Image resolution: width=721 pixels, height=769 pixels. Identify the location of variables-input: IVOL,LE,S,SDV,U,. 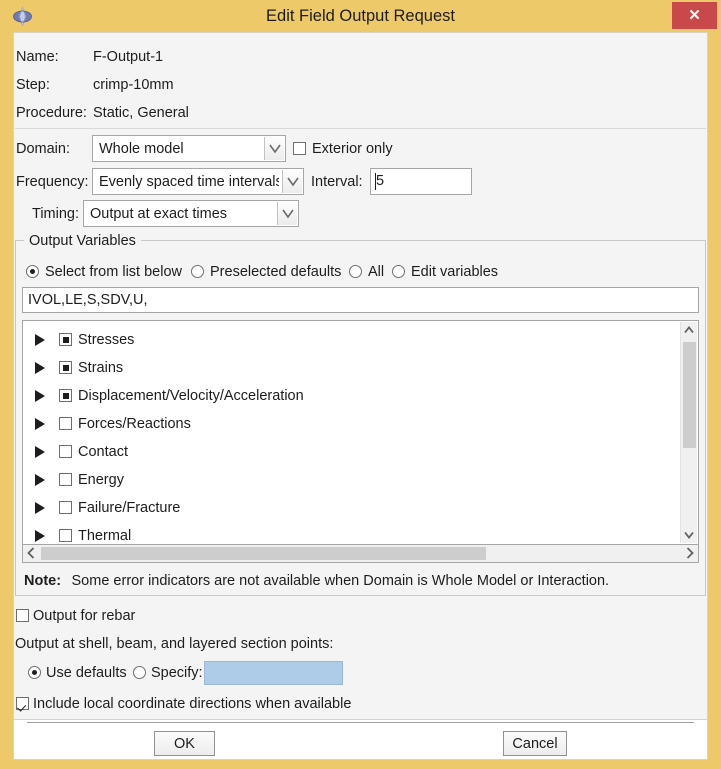
(360, 300).